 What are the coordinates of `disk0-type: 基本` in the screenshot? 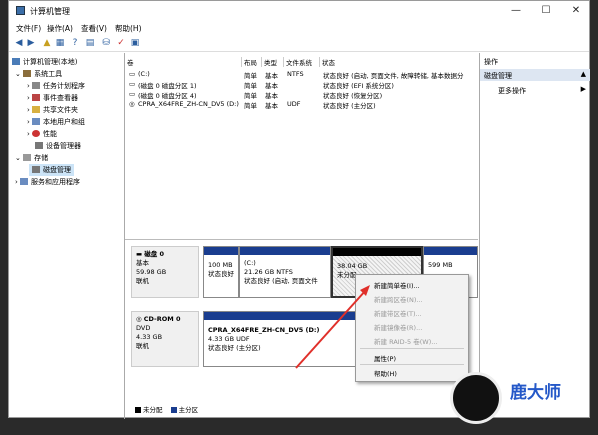 It's located at (142, 263).